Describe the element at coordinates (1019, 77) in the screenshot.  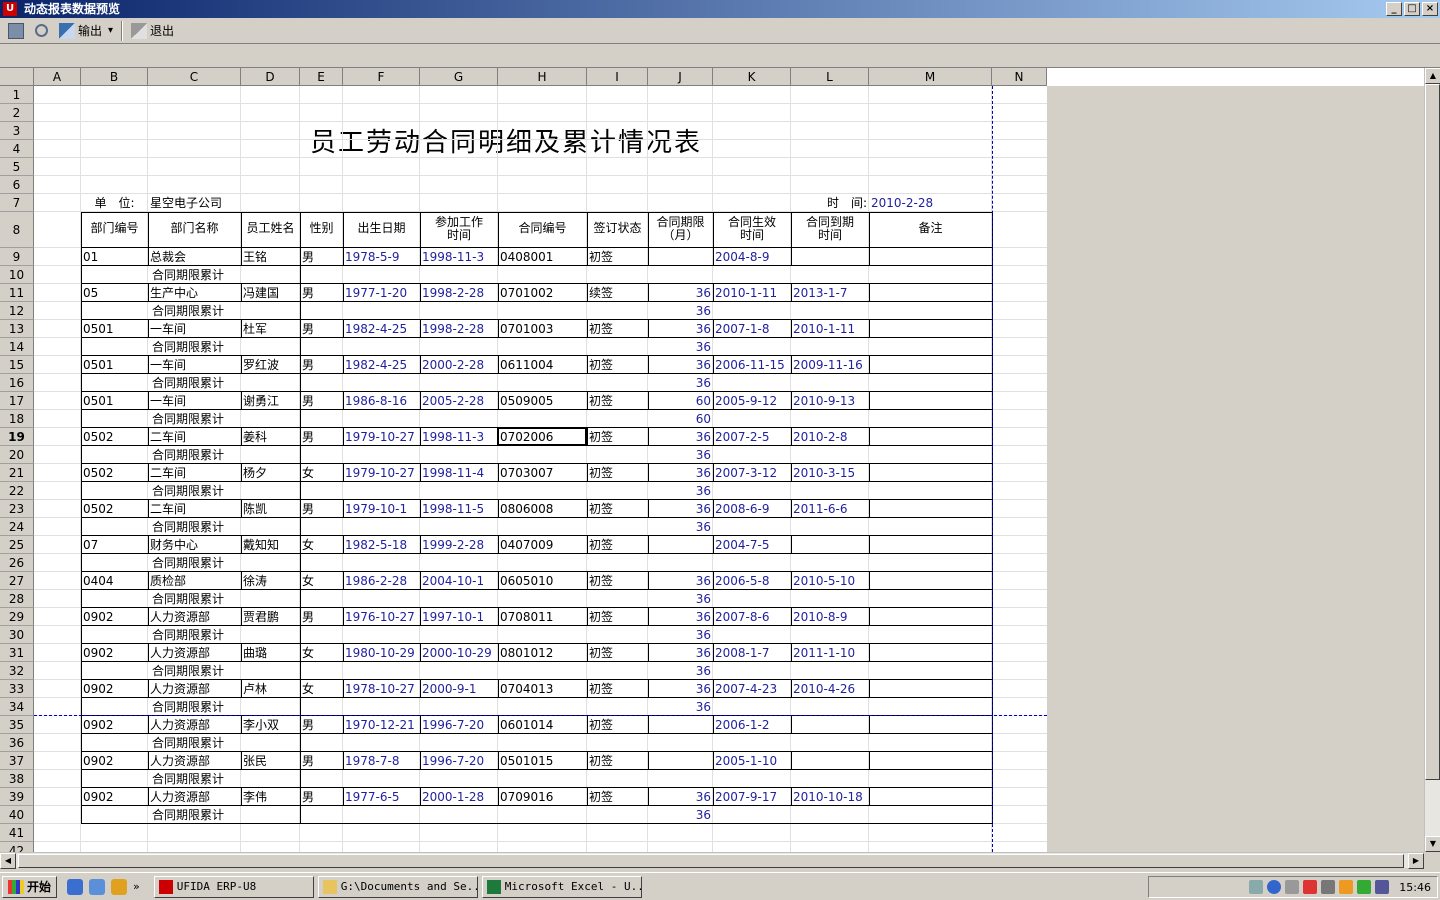
I see `column-header-n: N` at that location.